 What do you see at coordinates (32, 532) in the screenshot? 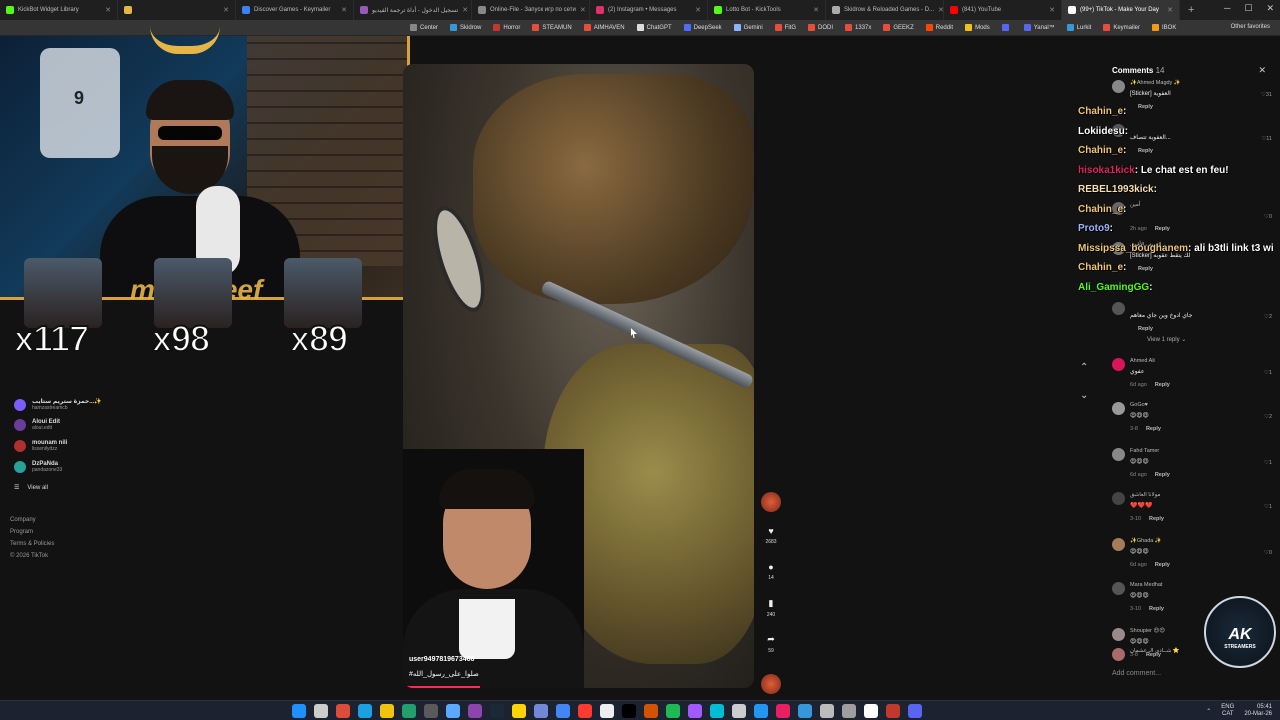
I see `footer-link: Program` at bounding box center [32, 532].